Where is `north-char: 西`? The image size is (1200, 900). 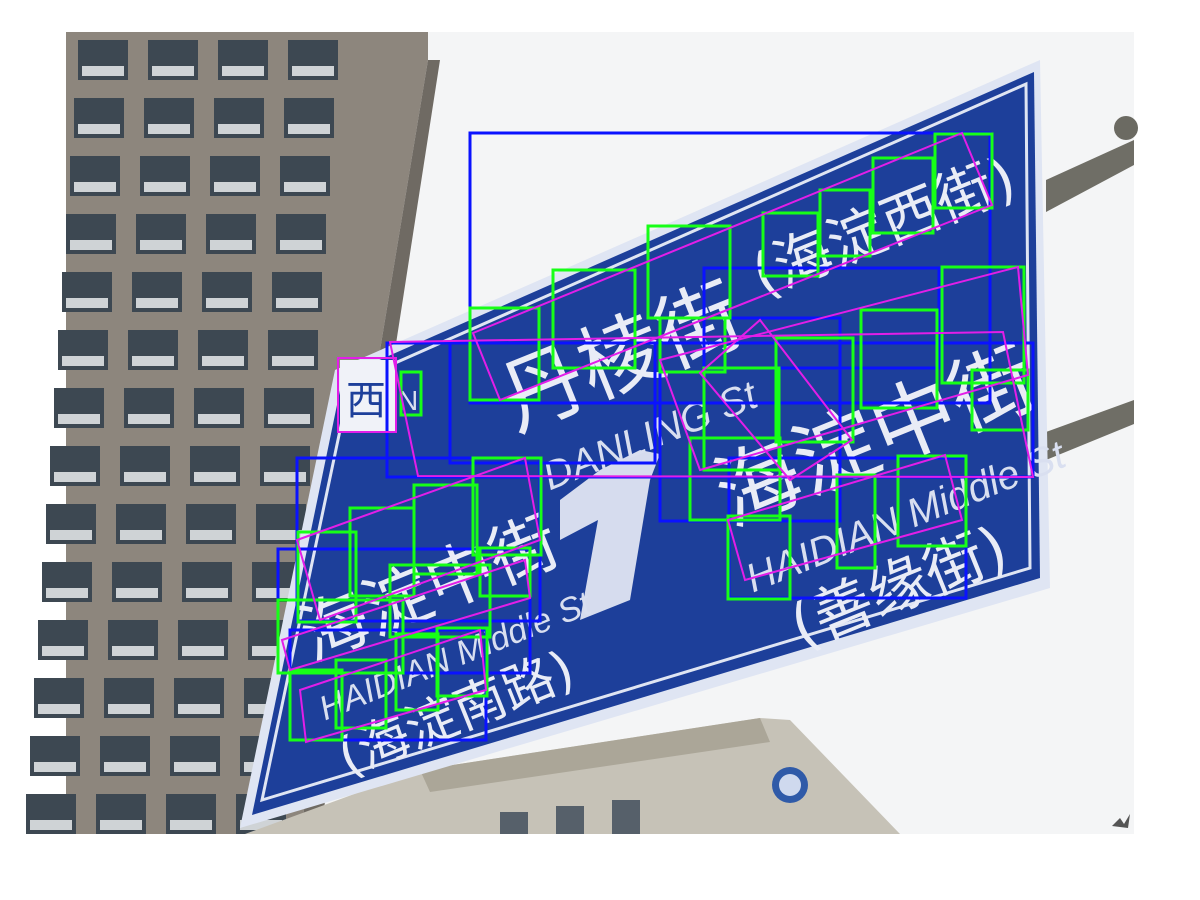
north-char: 西 is located at coordinates (366, 401).